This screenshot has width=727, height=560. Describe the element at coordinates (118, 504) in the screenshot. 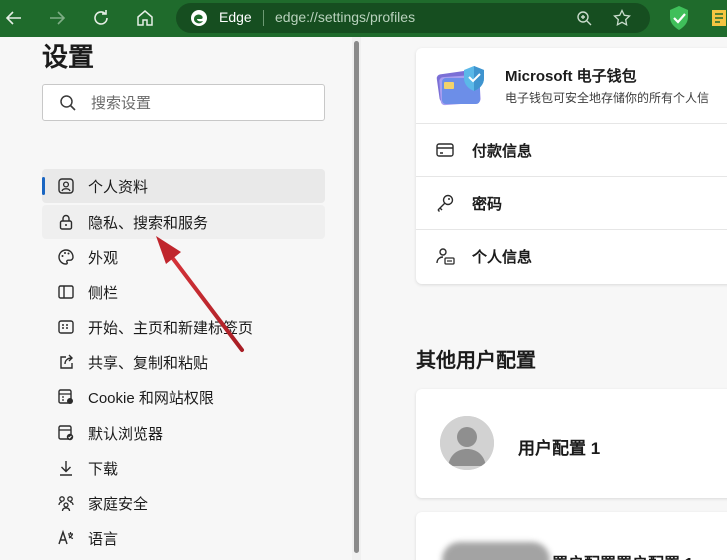

I see `sidebar-item-label: 家庭安全` at that location.